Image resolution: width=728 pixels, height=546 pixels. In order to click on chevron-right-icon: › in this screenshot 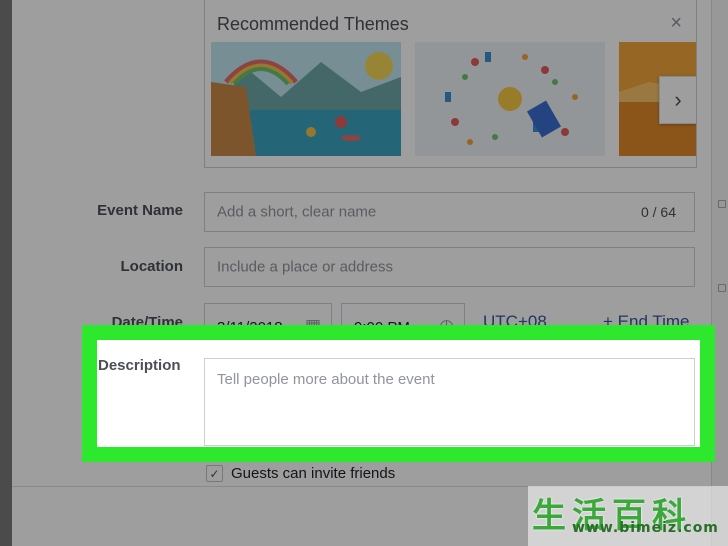, I will do `click(677, 100)`.